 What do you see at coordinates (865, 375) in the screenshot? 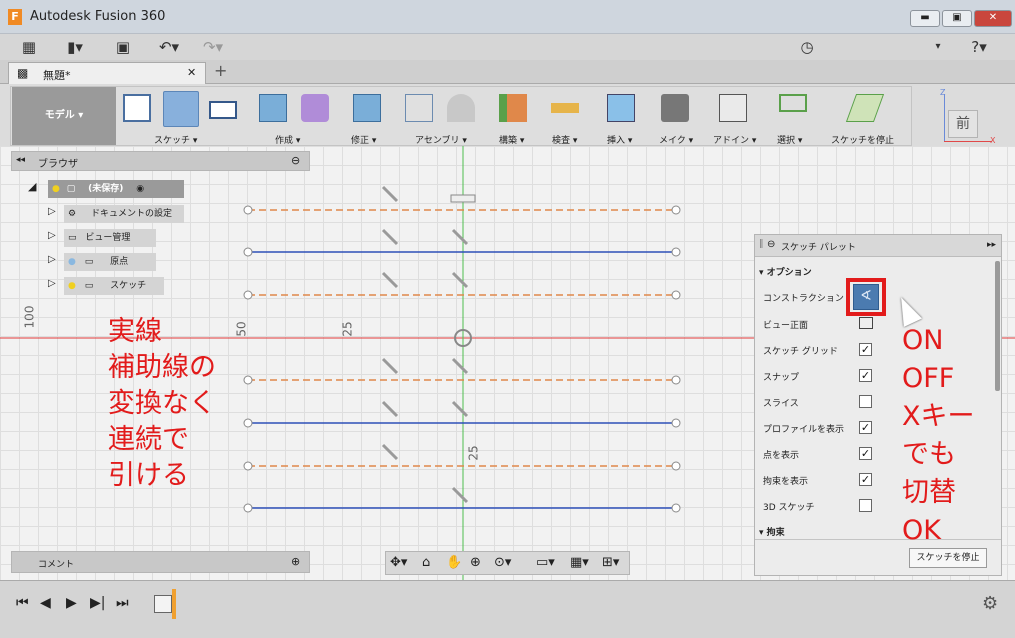
I see `snap-checkbox: ✓` at bounding box center [865, 375].